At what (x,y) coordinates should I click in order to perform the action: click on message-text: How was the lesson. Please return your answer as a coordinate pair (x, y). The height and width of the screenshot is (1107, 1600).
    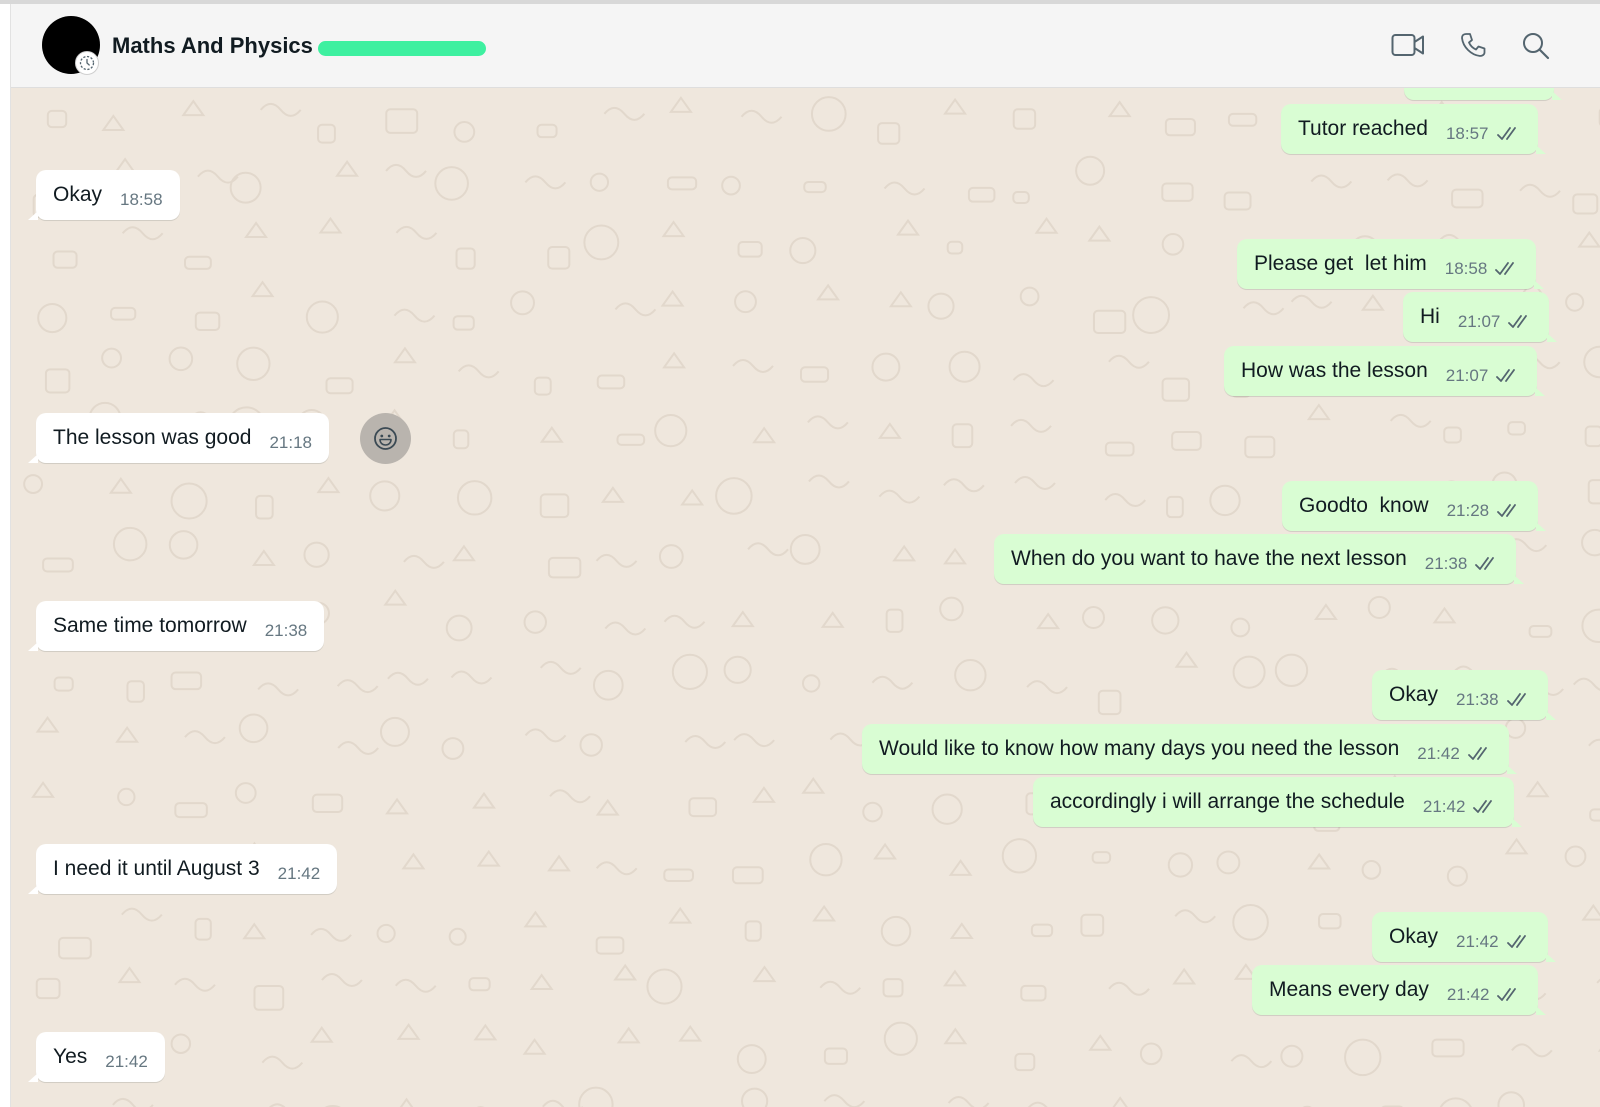
    Looking at the image, I should click on (1334, 370).